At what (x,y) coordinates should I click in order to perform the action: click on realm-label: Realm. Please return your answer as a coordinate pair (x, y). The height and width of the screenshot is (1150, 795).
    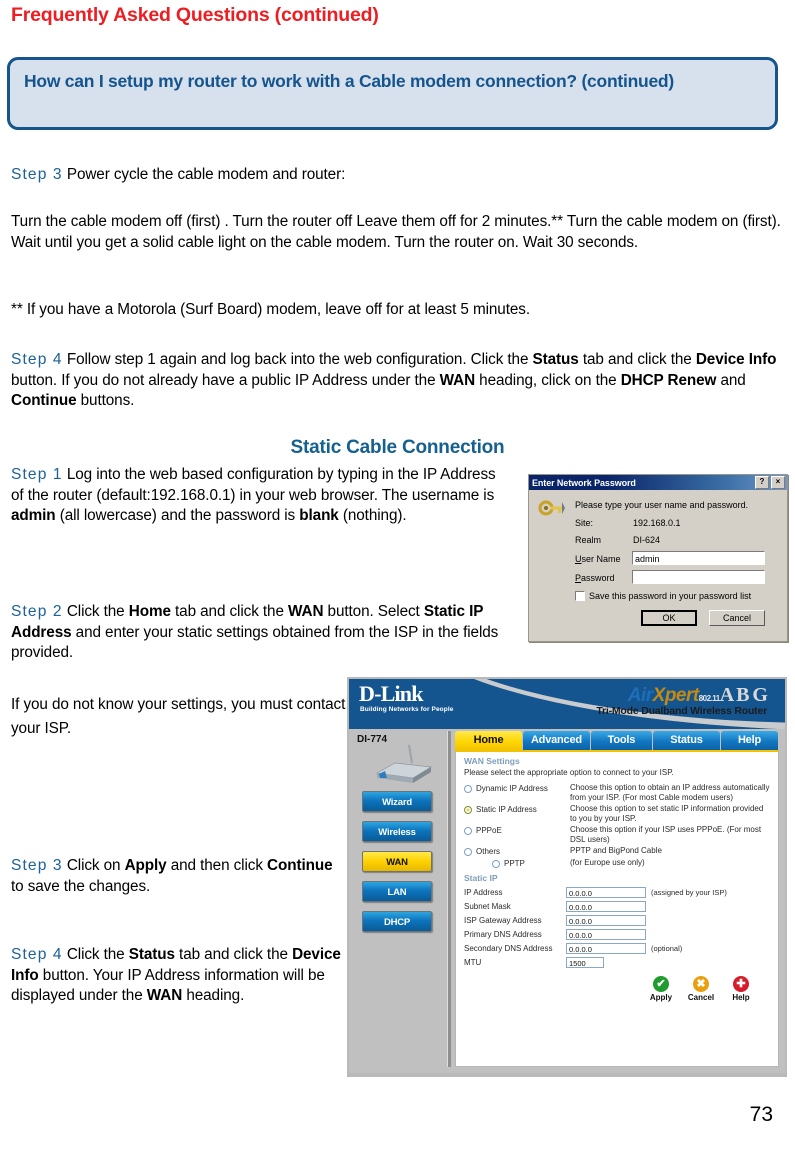
    Looking at the image, I should click on (588, 540).